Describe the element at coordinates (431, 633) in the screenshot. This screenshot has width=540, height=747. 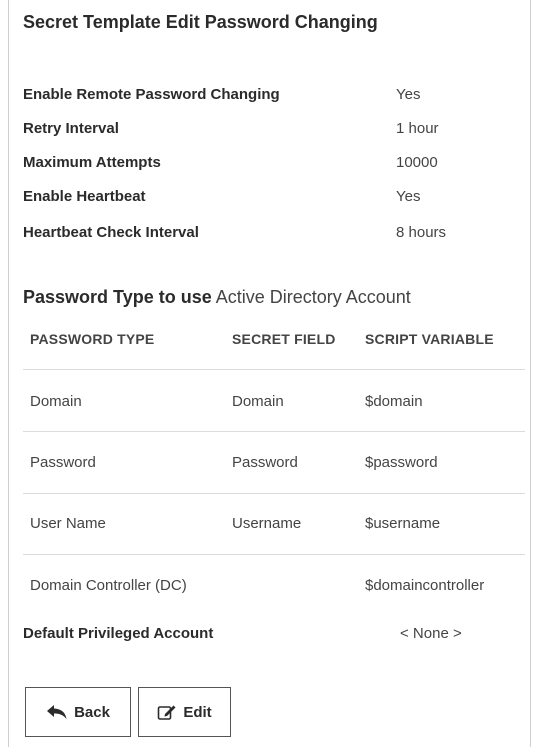
I see `default-account-value: < None >` at that location.